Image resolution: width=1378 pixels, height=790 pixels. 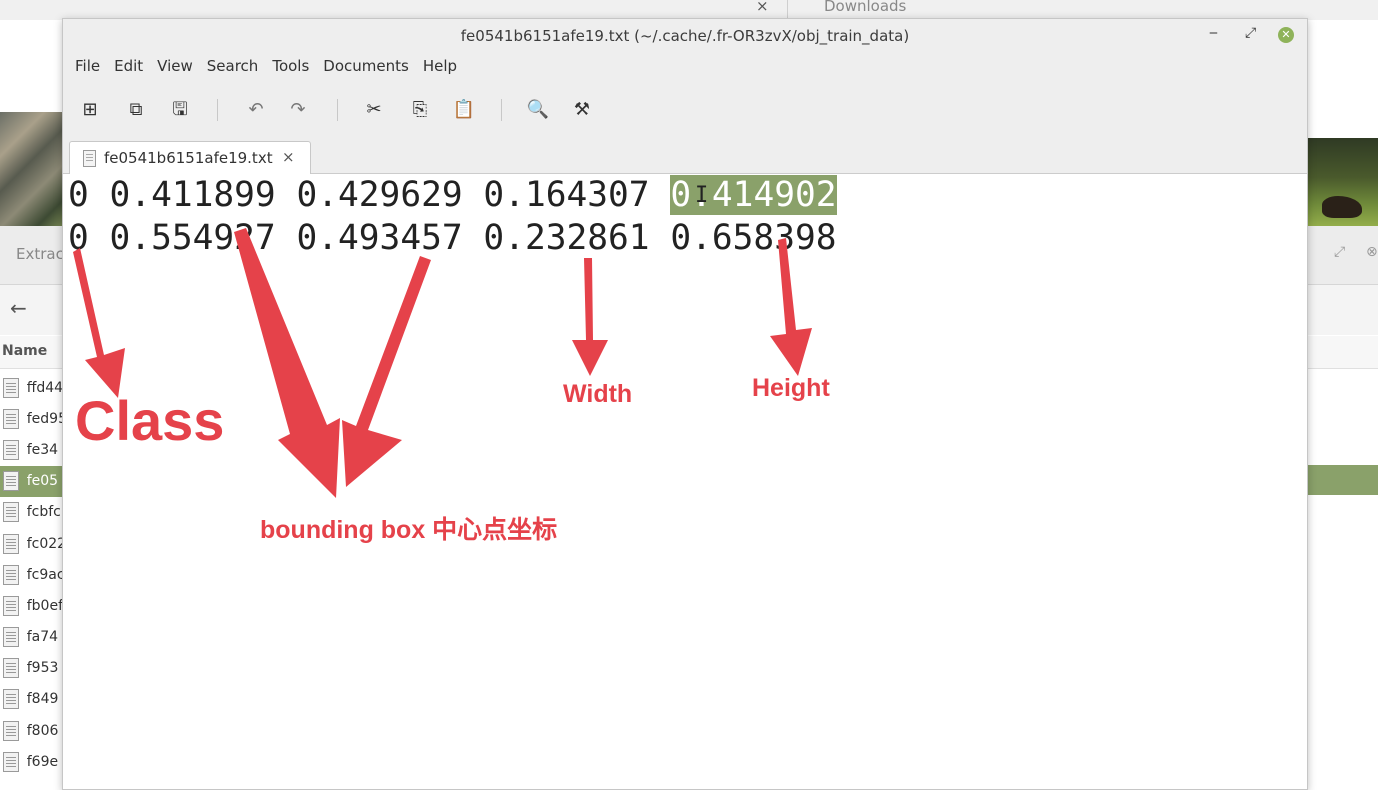 I want to click on menu-tools: Tools, so click(x=290, y=68).